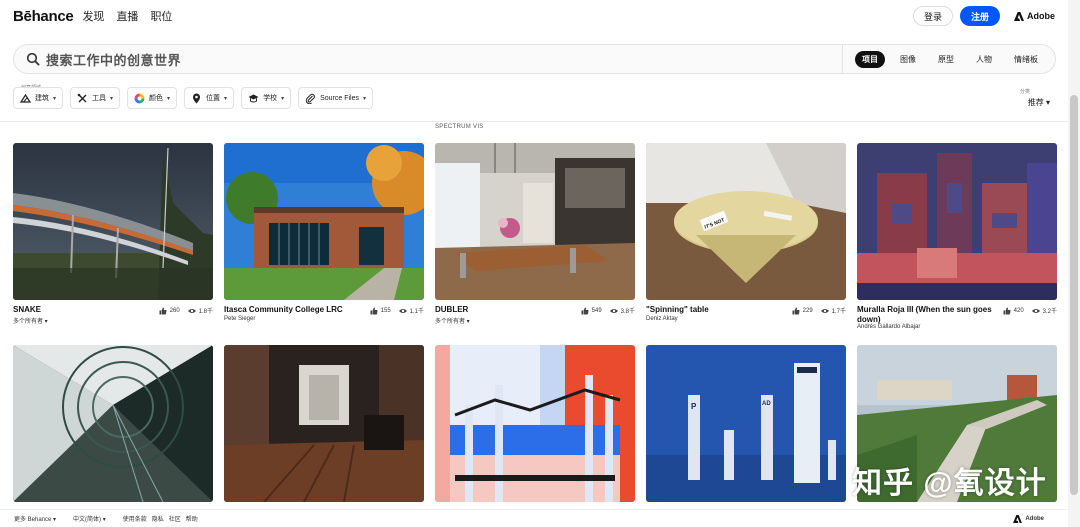  Describe the element at coordinates (870, 59) in the screenshot. I see `tab-projects: 项目` at that location.